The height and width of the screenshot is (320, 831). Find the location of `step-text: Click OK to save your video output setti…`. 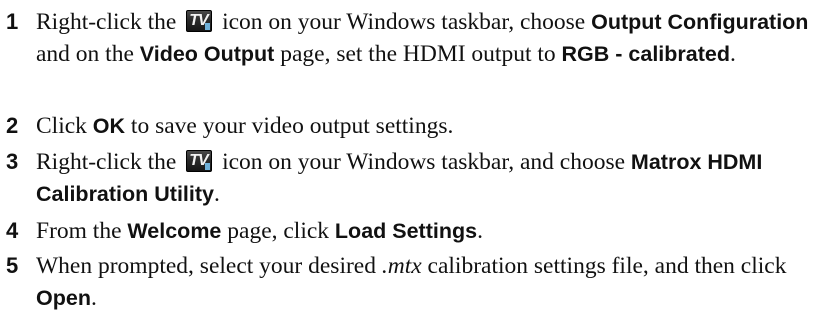

step-text: Click OK to save your video output setti… is located at coordinates (431, 126).